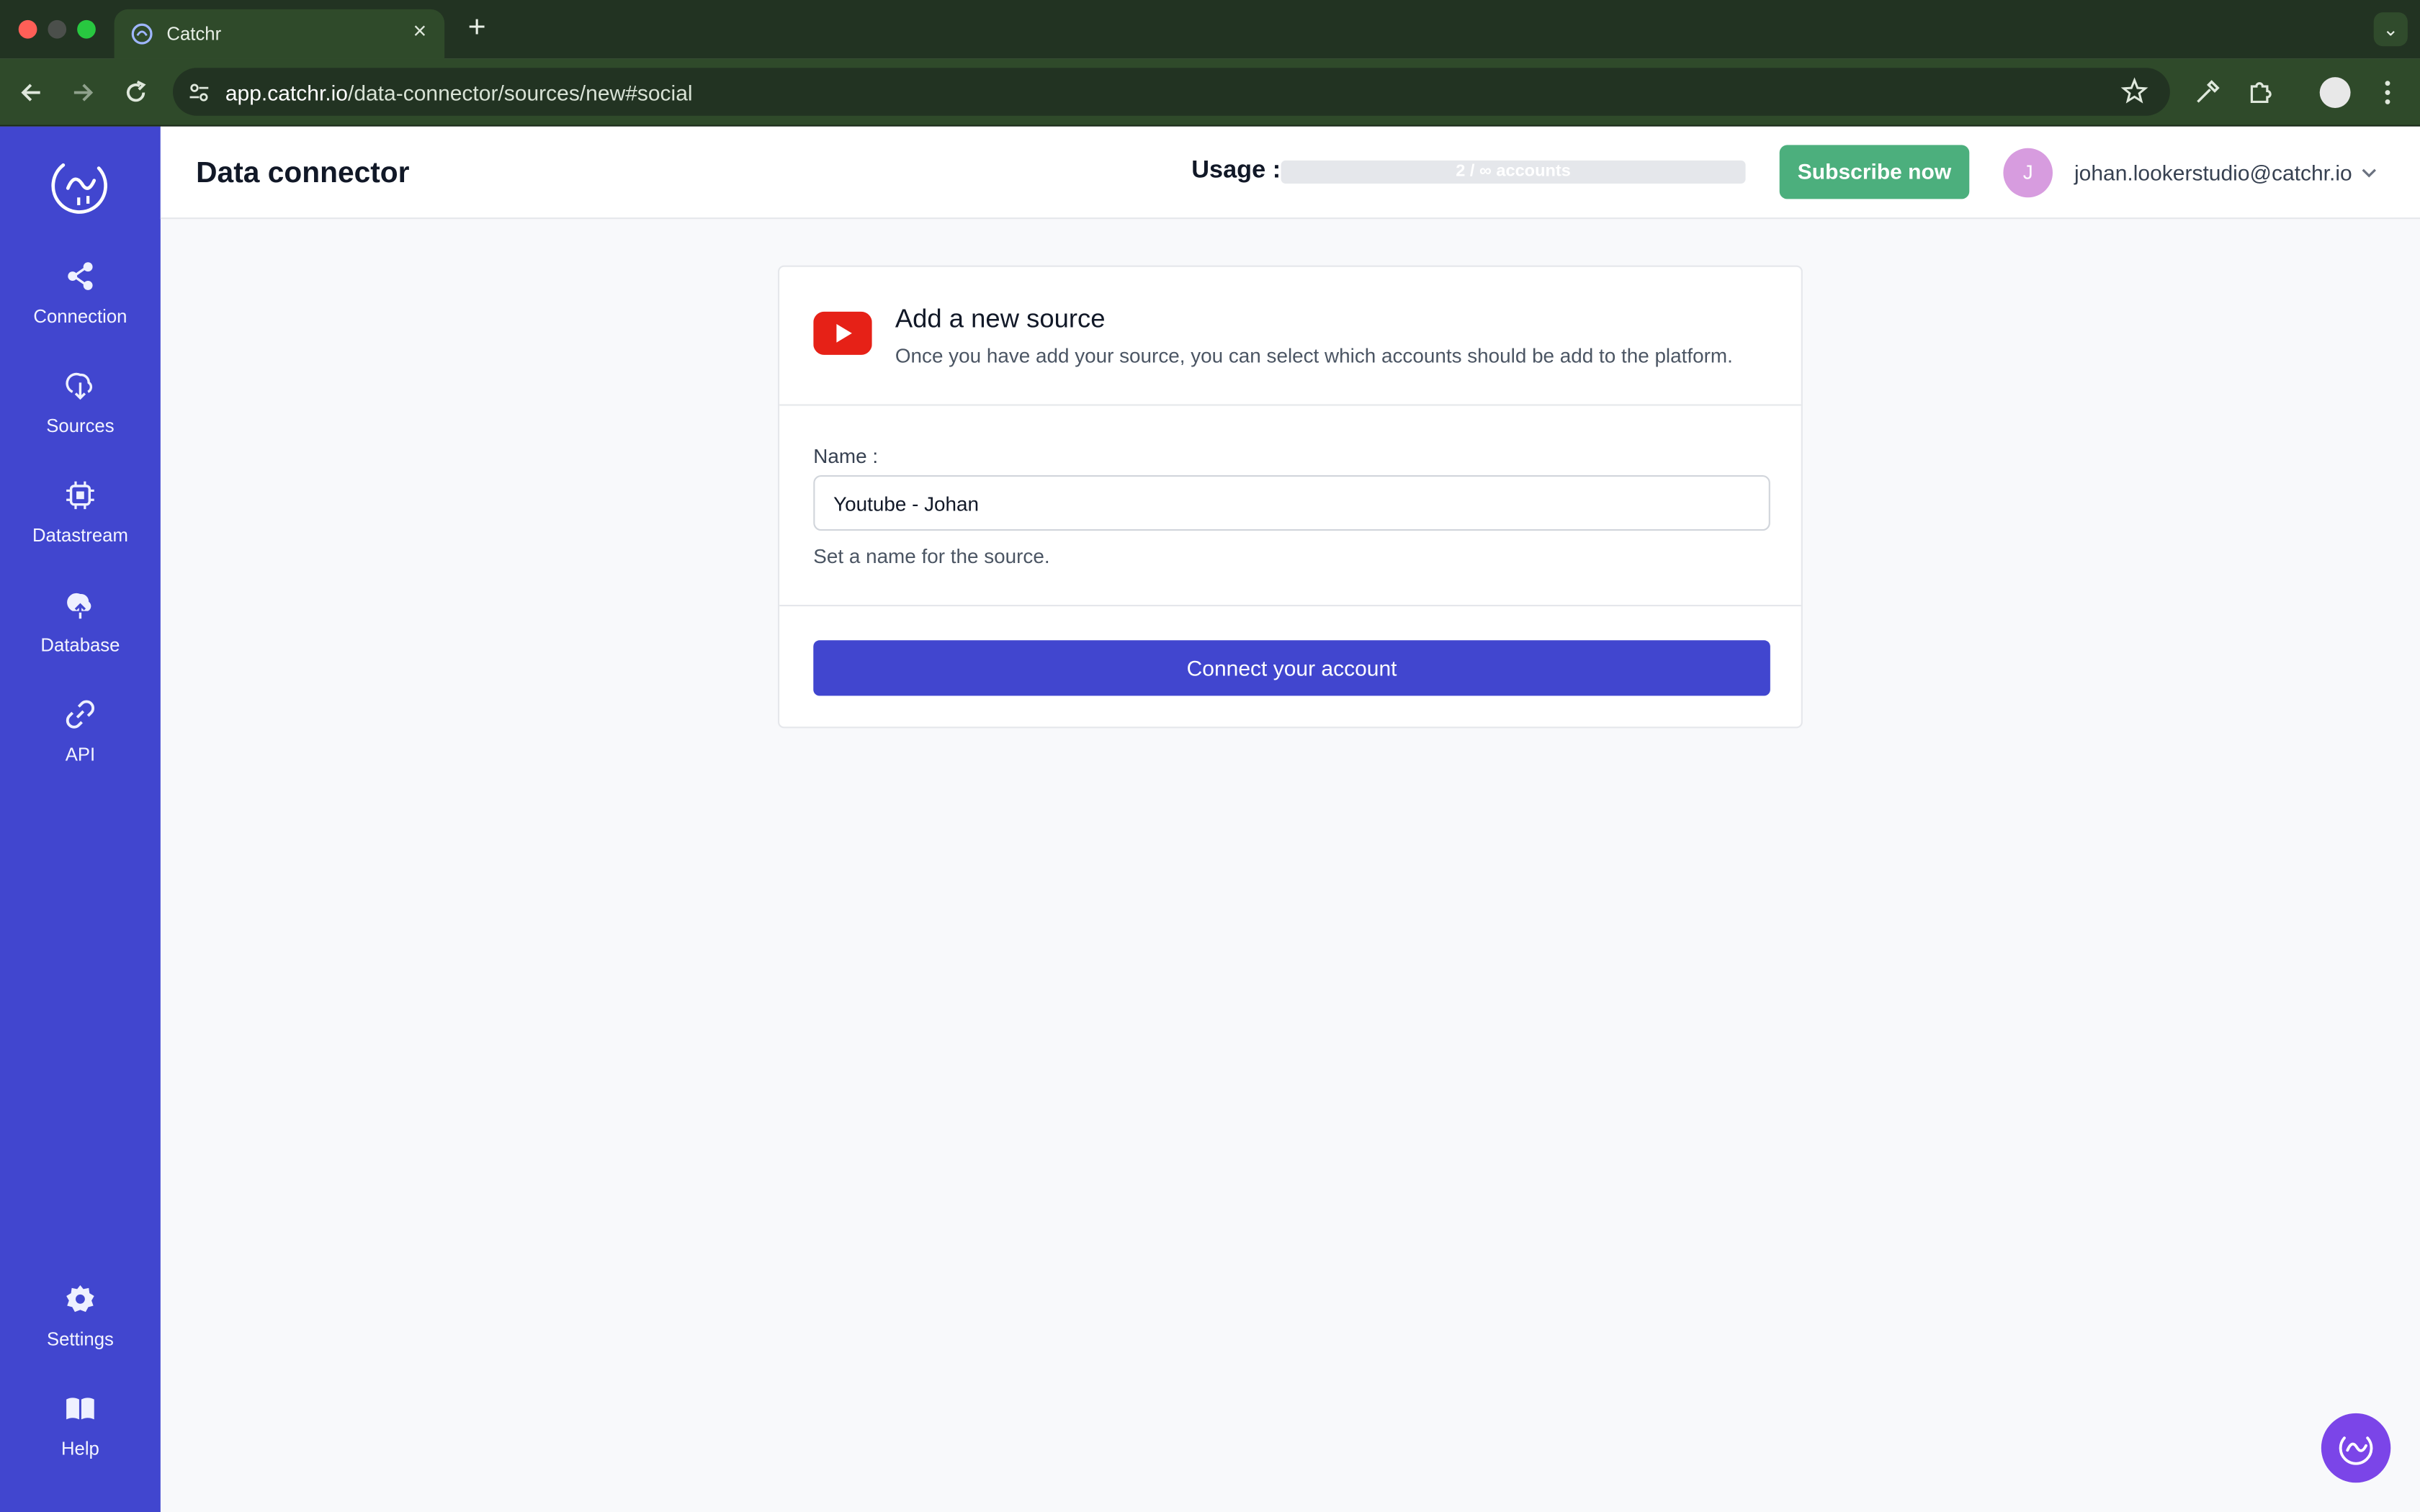 This screenshot has height=1512, width=2420. What do you see at coordinates (846, 456) in the screenshot?
I see `name-field-label: Name :` at bounding box center [846, 456].